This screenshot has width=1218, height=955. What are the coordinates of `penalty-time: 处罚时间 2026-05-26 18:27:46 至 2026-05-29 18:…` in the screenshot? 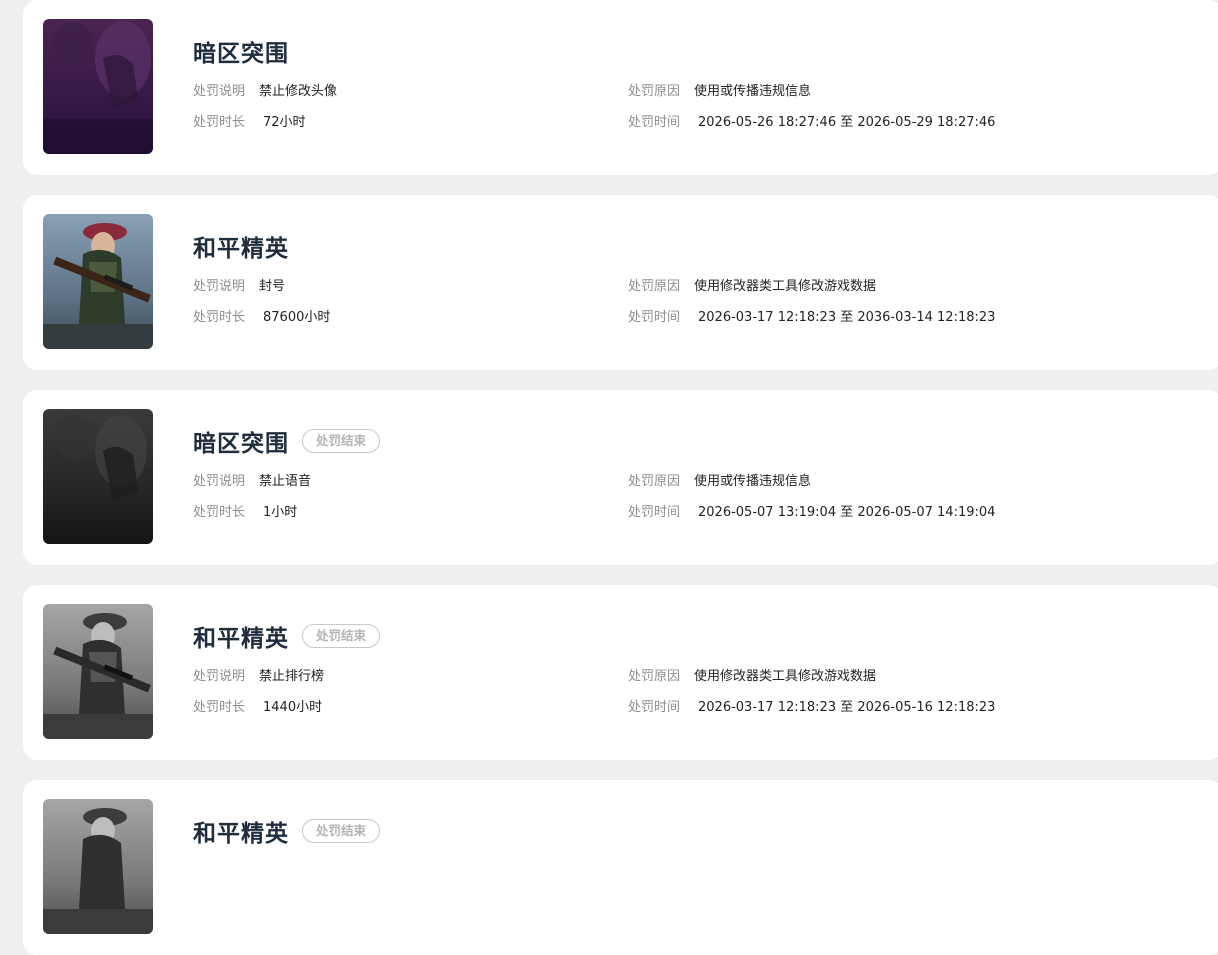 It's located at (811, 120).